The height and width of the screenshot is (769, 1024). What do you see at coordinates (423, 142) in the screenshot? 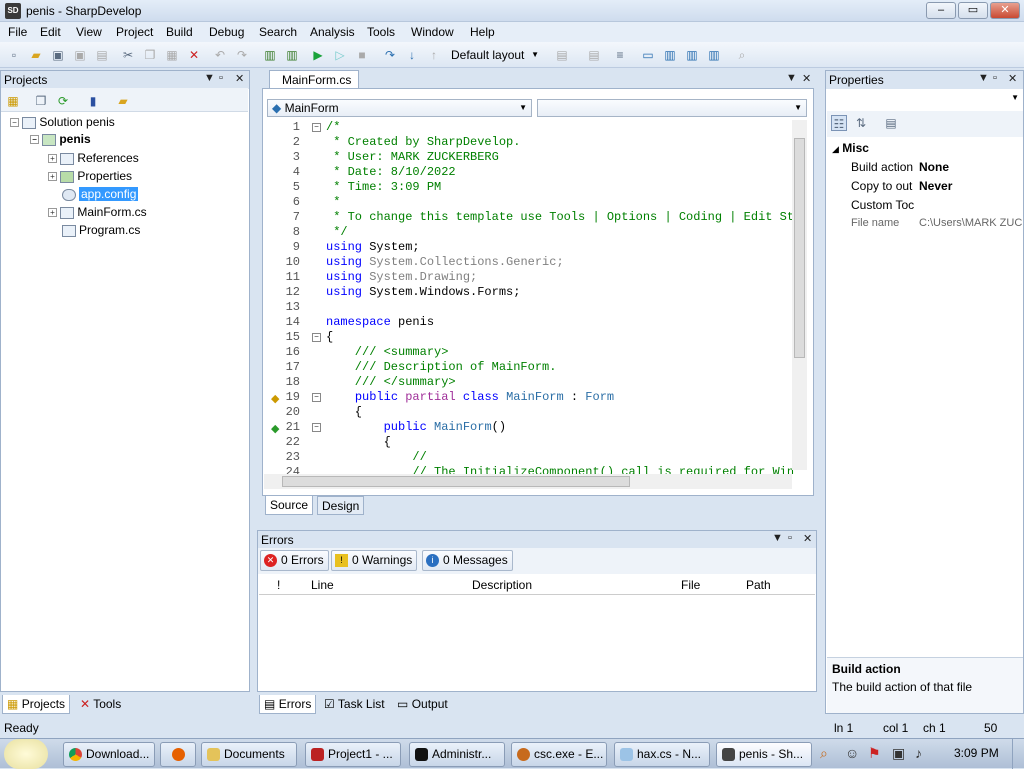
I see `code-line: * Created by SharpDevelop.` at bounding box center [423, 142].